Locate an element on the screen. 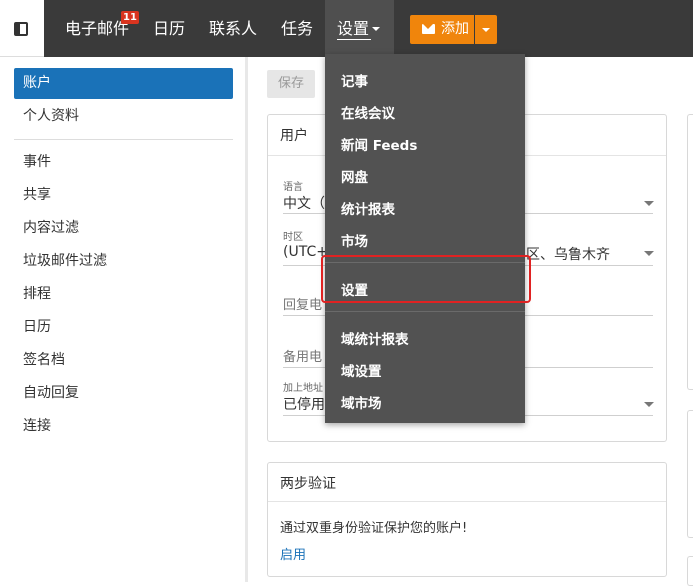 The width and height of the screenshot is (693, 586). save-button: 保存 is located at coordinates (291, 84).